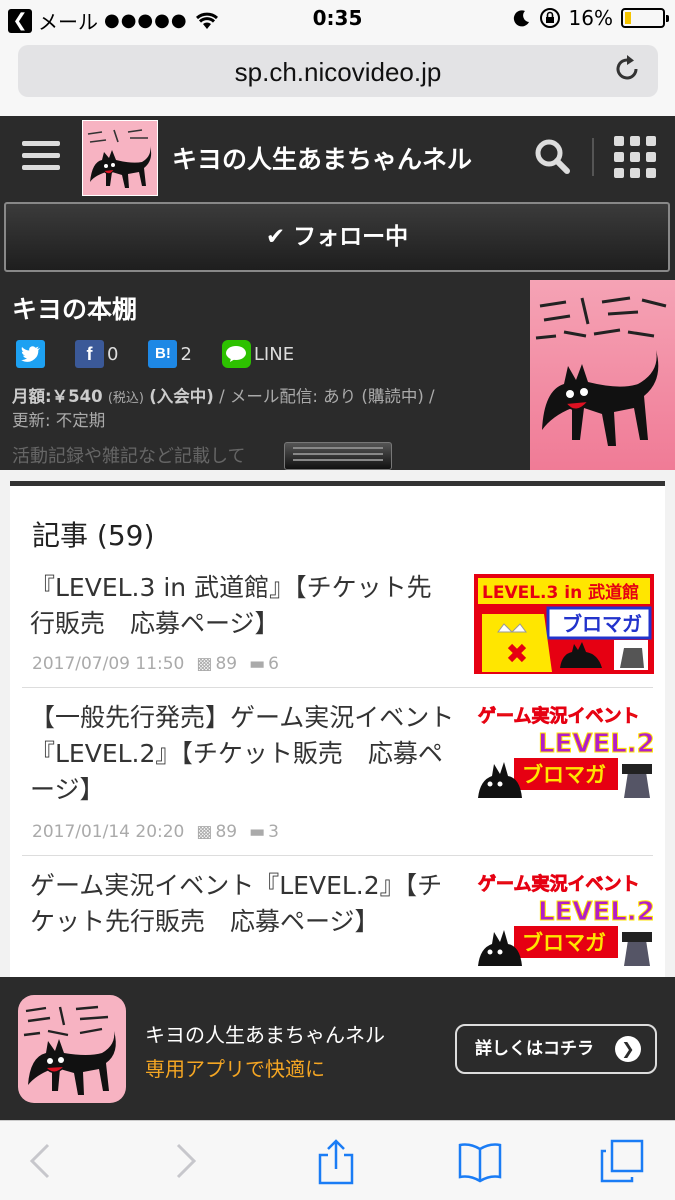 The image size is (675, 1200). What do you see at coordinates (89, 354) in the screenshot?
I see `facebook-icon: f` at bounding box center [89, 354].